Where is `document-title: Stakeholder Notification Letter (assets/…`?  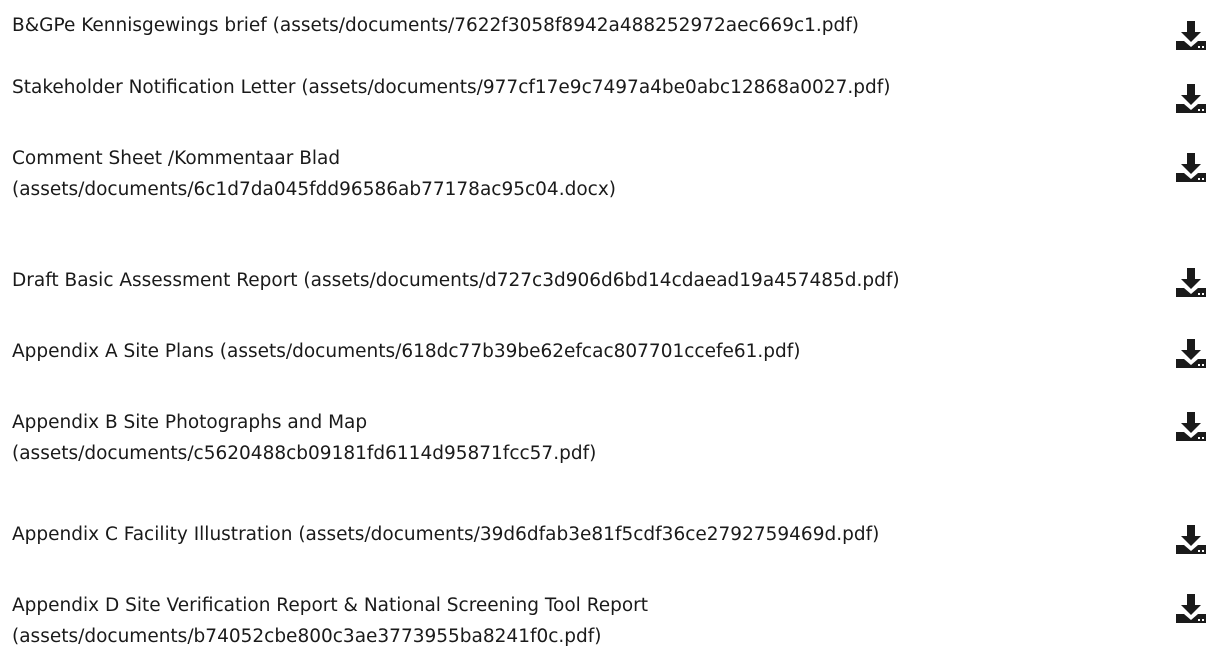 document-title: Stakeholder Notification Letter (assets/… is located at coordinates (582, 87).